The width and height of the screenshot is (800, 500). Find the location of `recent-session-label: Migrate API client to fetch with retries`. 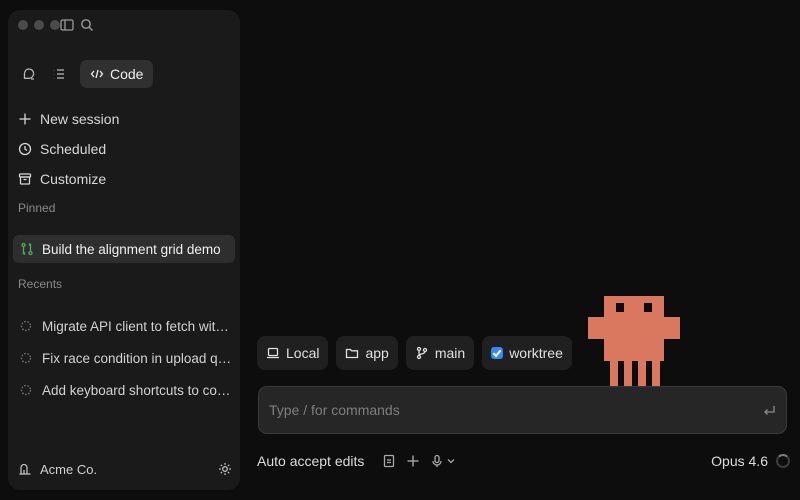

recent-session-label: Migrate API client to fetch with retries is located at coordinates (137, 326).